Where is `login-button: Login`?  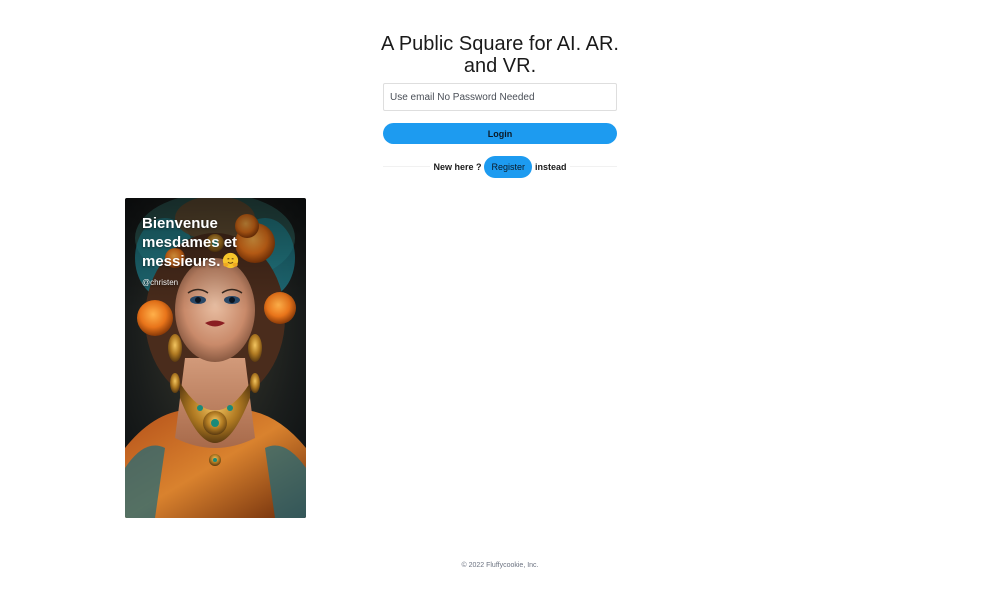 login-button: Login is located at coordinates (500, 133).